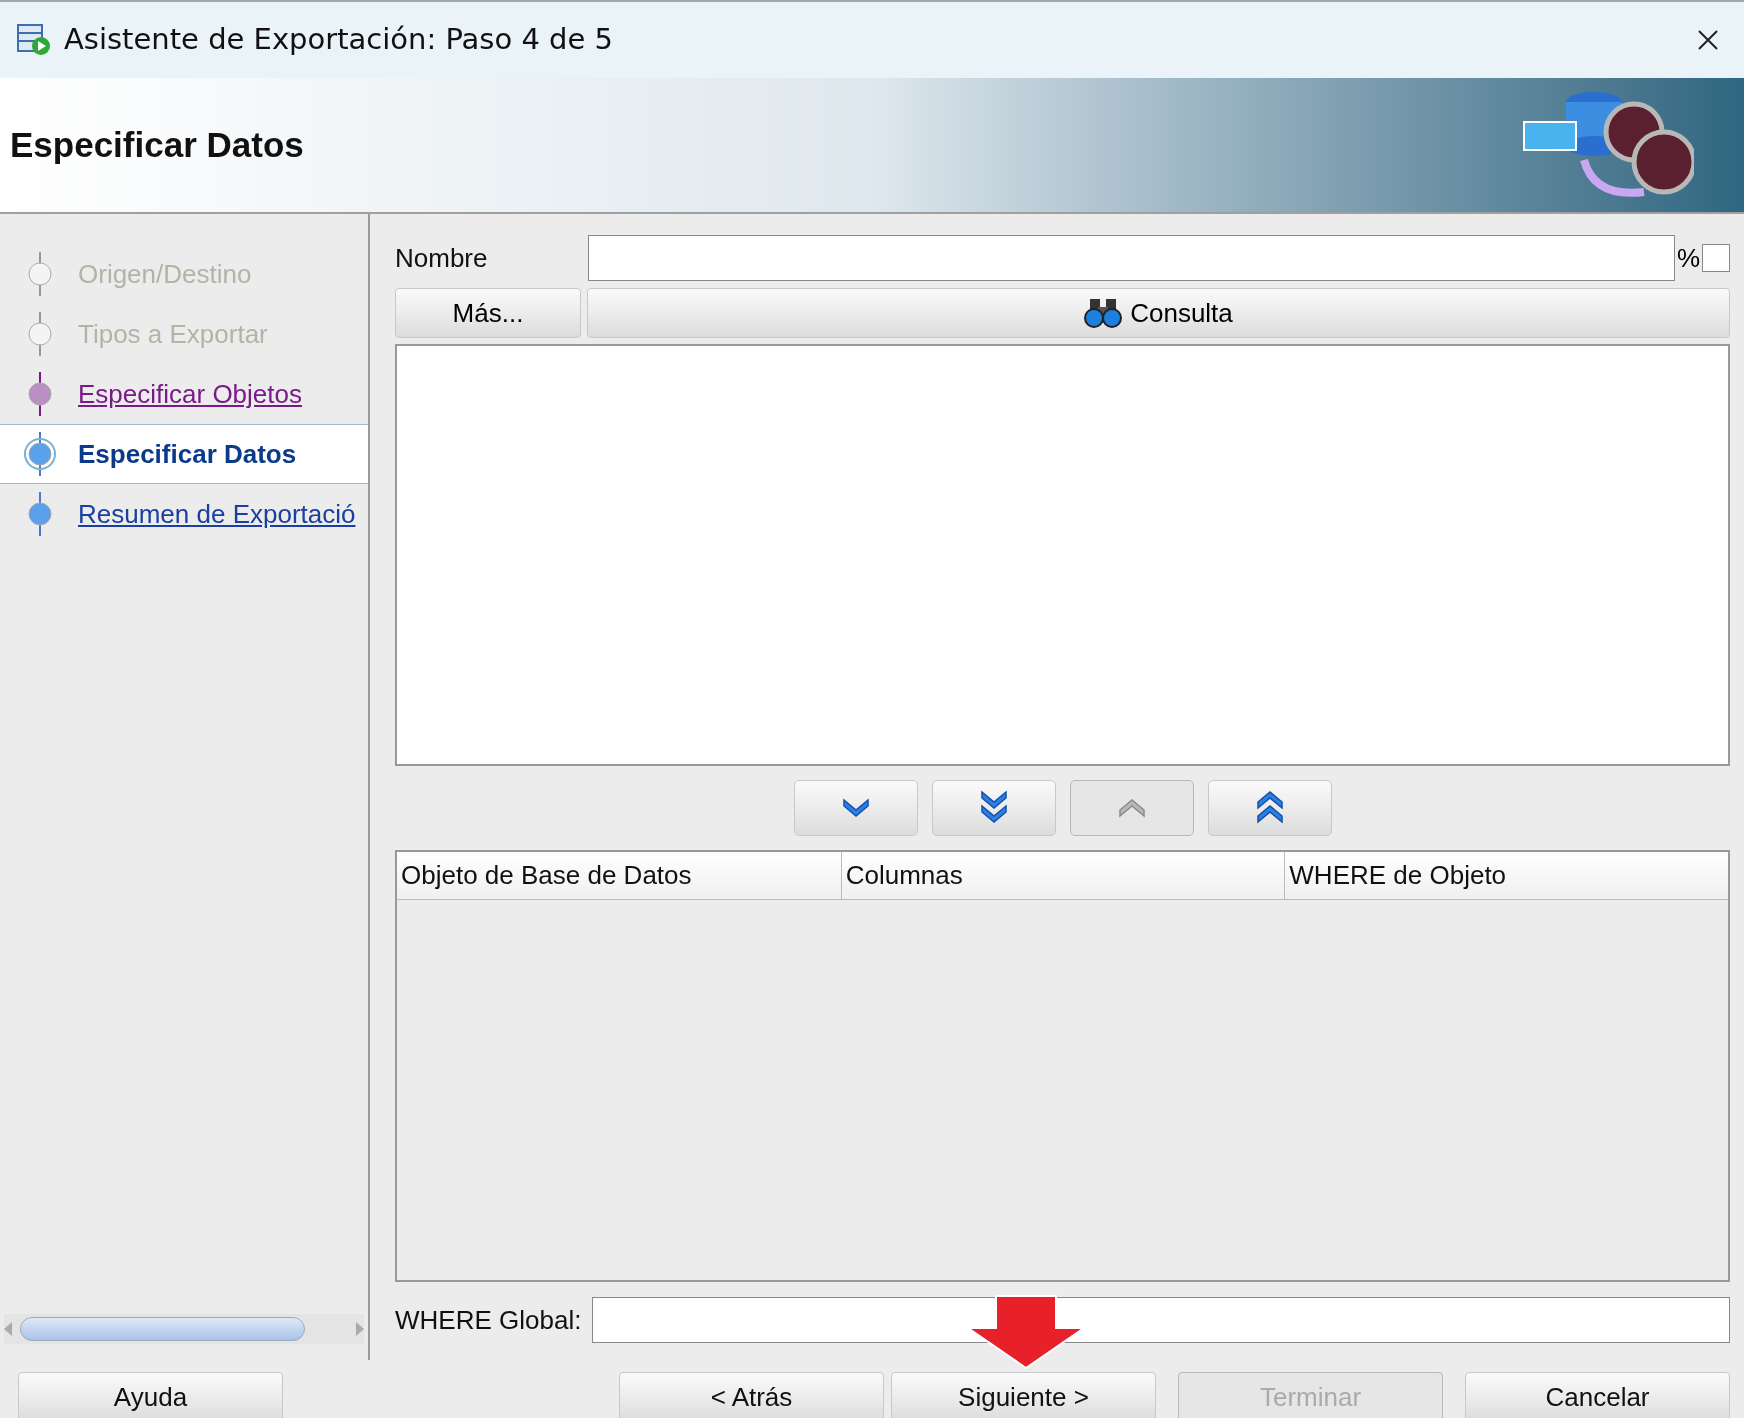  I want to click on column-header: Columnas, so click(1062, 875).